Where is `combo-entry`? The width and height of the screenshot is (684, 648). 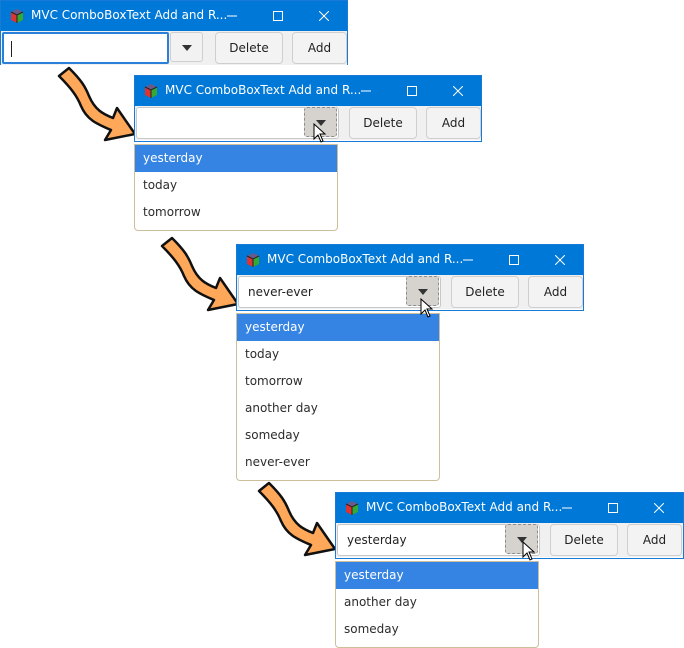
combo-entry is located at coordinates (85, 48).